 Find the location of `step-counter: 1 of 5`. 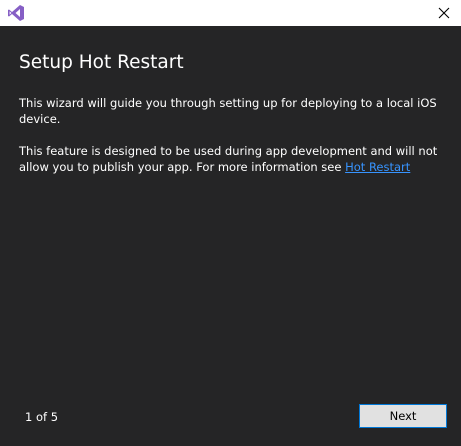

step-counter: 1 of 5 is located at coordinates (42, 417).